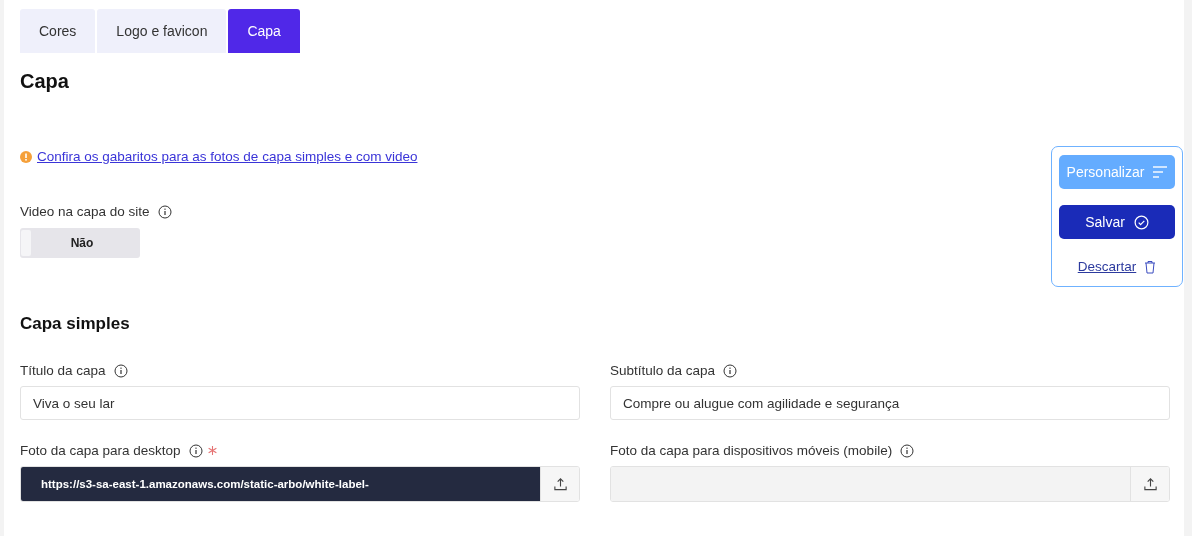 Image resolution: width=1192 pixels, height=536 pixels. Describe the element at coordinates (264, 31) in the screenshot. I see `tab: Capa` at that location.